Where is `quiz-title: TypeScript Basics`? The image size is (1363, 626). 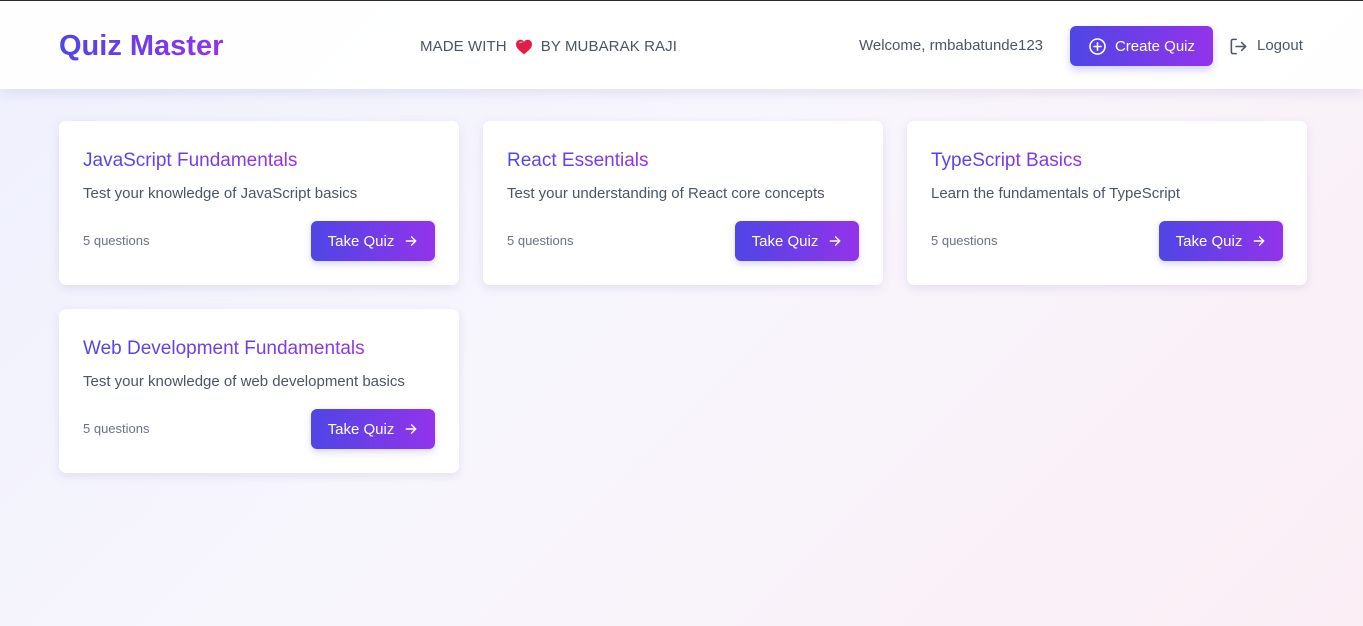 quiz-title: TypeScript Basics is located at coordinates (1006, 160).